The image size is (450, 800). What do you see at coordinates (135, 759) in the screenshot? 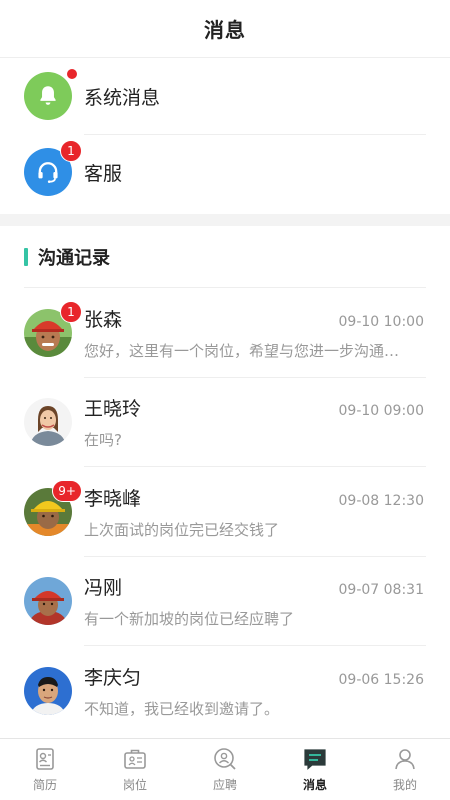
I see `briefcase-icon` at bounding box center [135, 759].